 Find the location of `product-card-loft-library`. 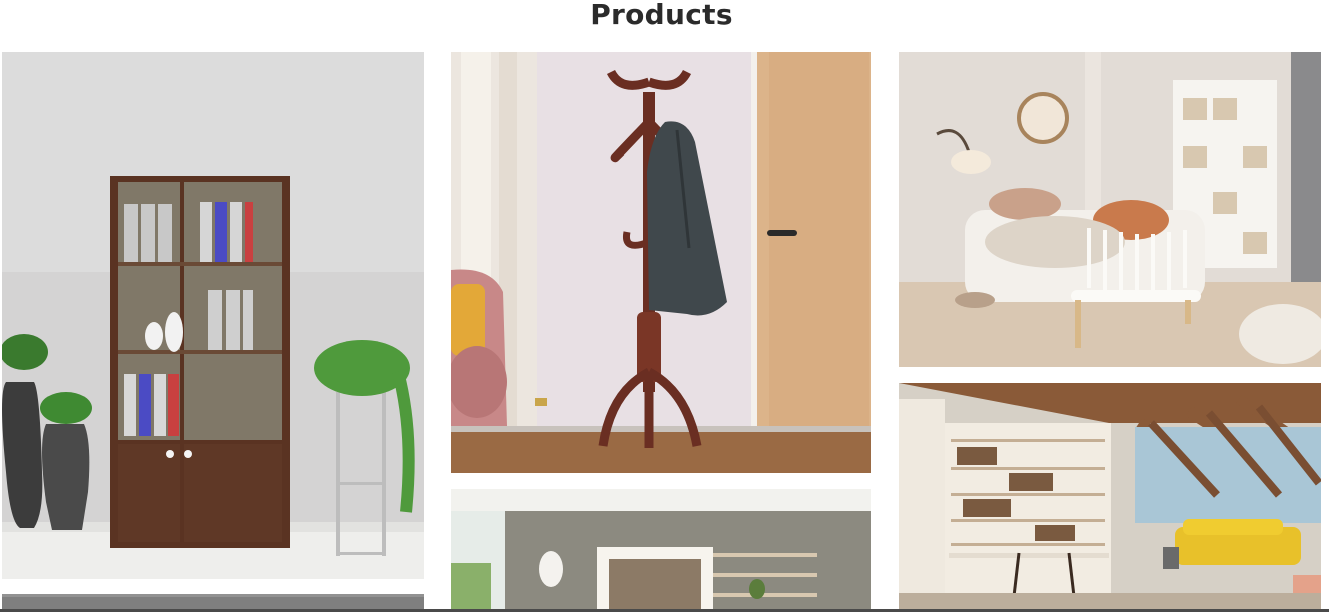

product-card-loft-library is located at coordinates (1110, 497).